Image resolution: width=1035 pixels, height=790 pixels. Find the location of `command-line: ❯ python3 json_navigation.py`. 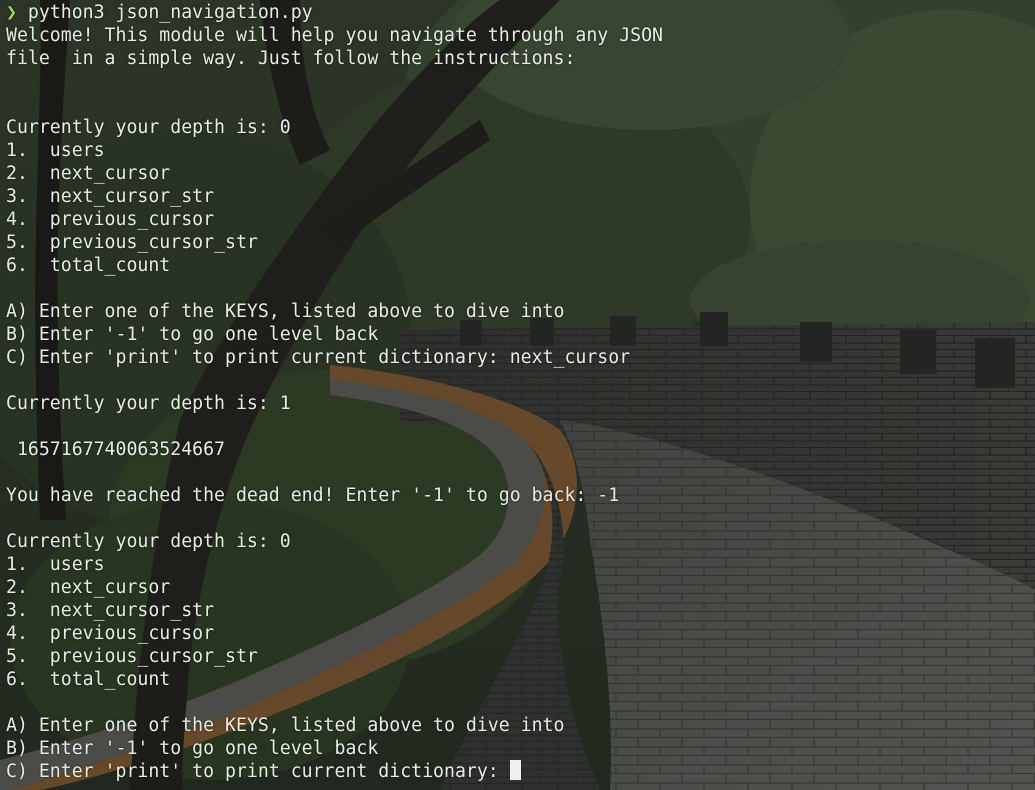

command-line: ❯ python3 json_navigation.py is located at coordinates (334, 12).